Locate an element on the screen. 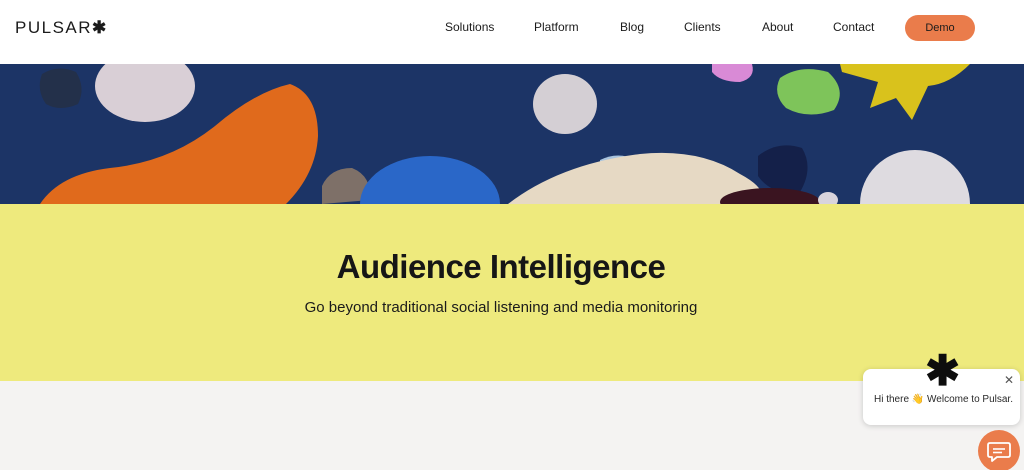  brand-logo-text: PULSAR is located at coordinates (54, 27).